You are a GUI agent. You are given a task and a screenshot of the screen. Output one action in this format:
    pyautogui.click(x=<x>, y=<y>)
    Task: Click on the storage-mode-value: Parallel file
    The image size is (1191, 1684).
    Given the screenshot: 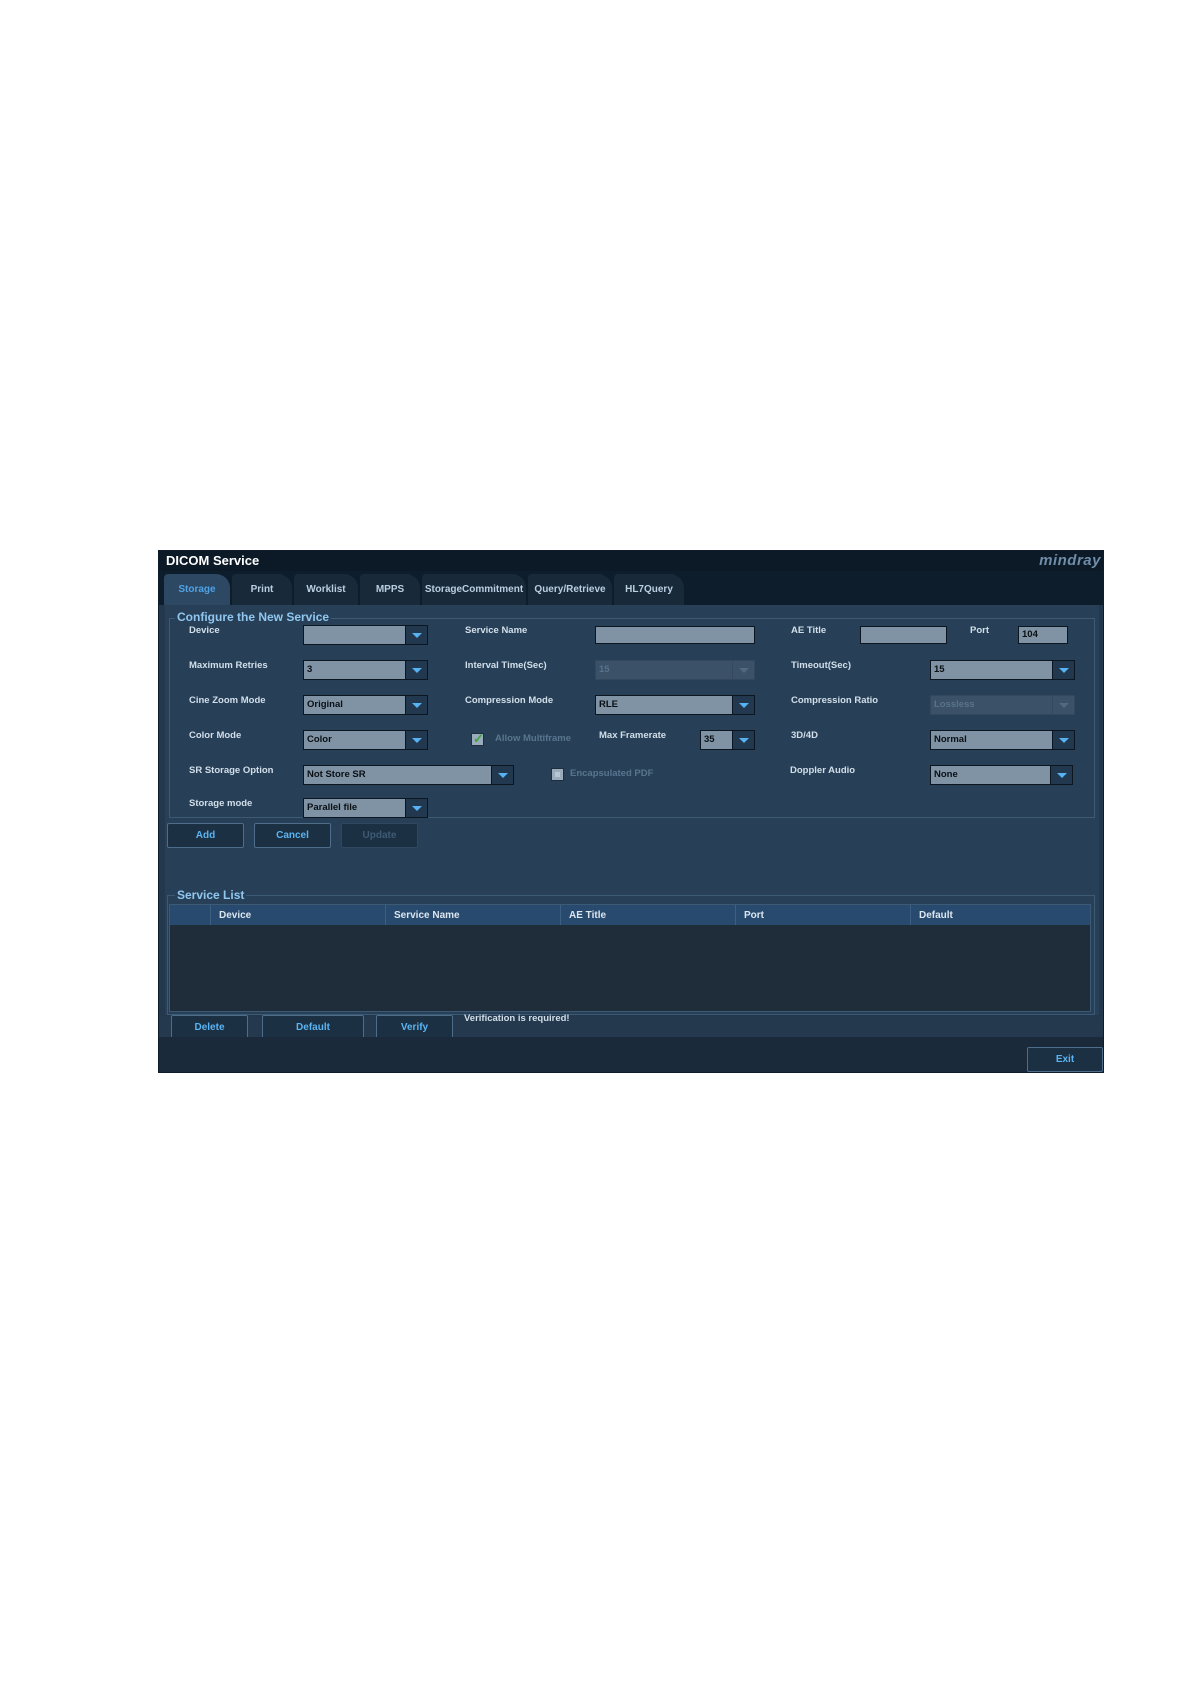 What is the action you would take?
    pyautogui.click(x=332, y=807)
    